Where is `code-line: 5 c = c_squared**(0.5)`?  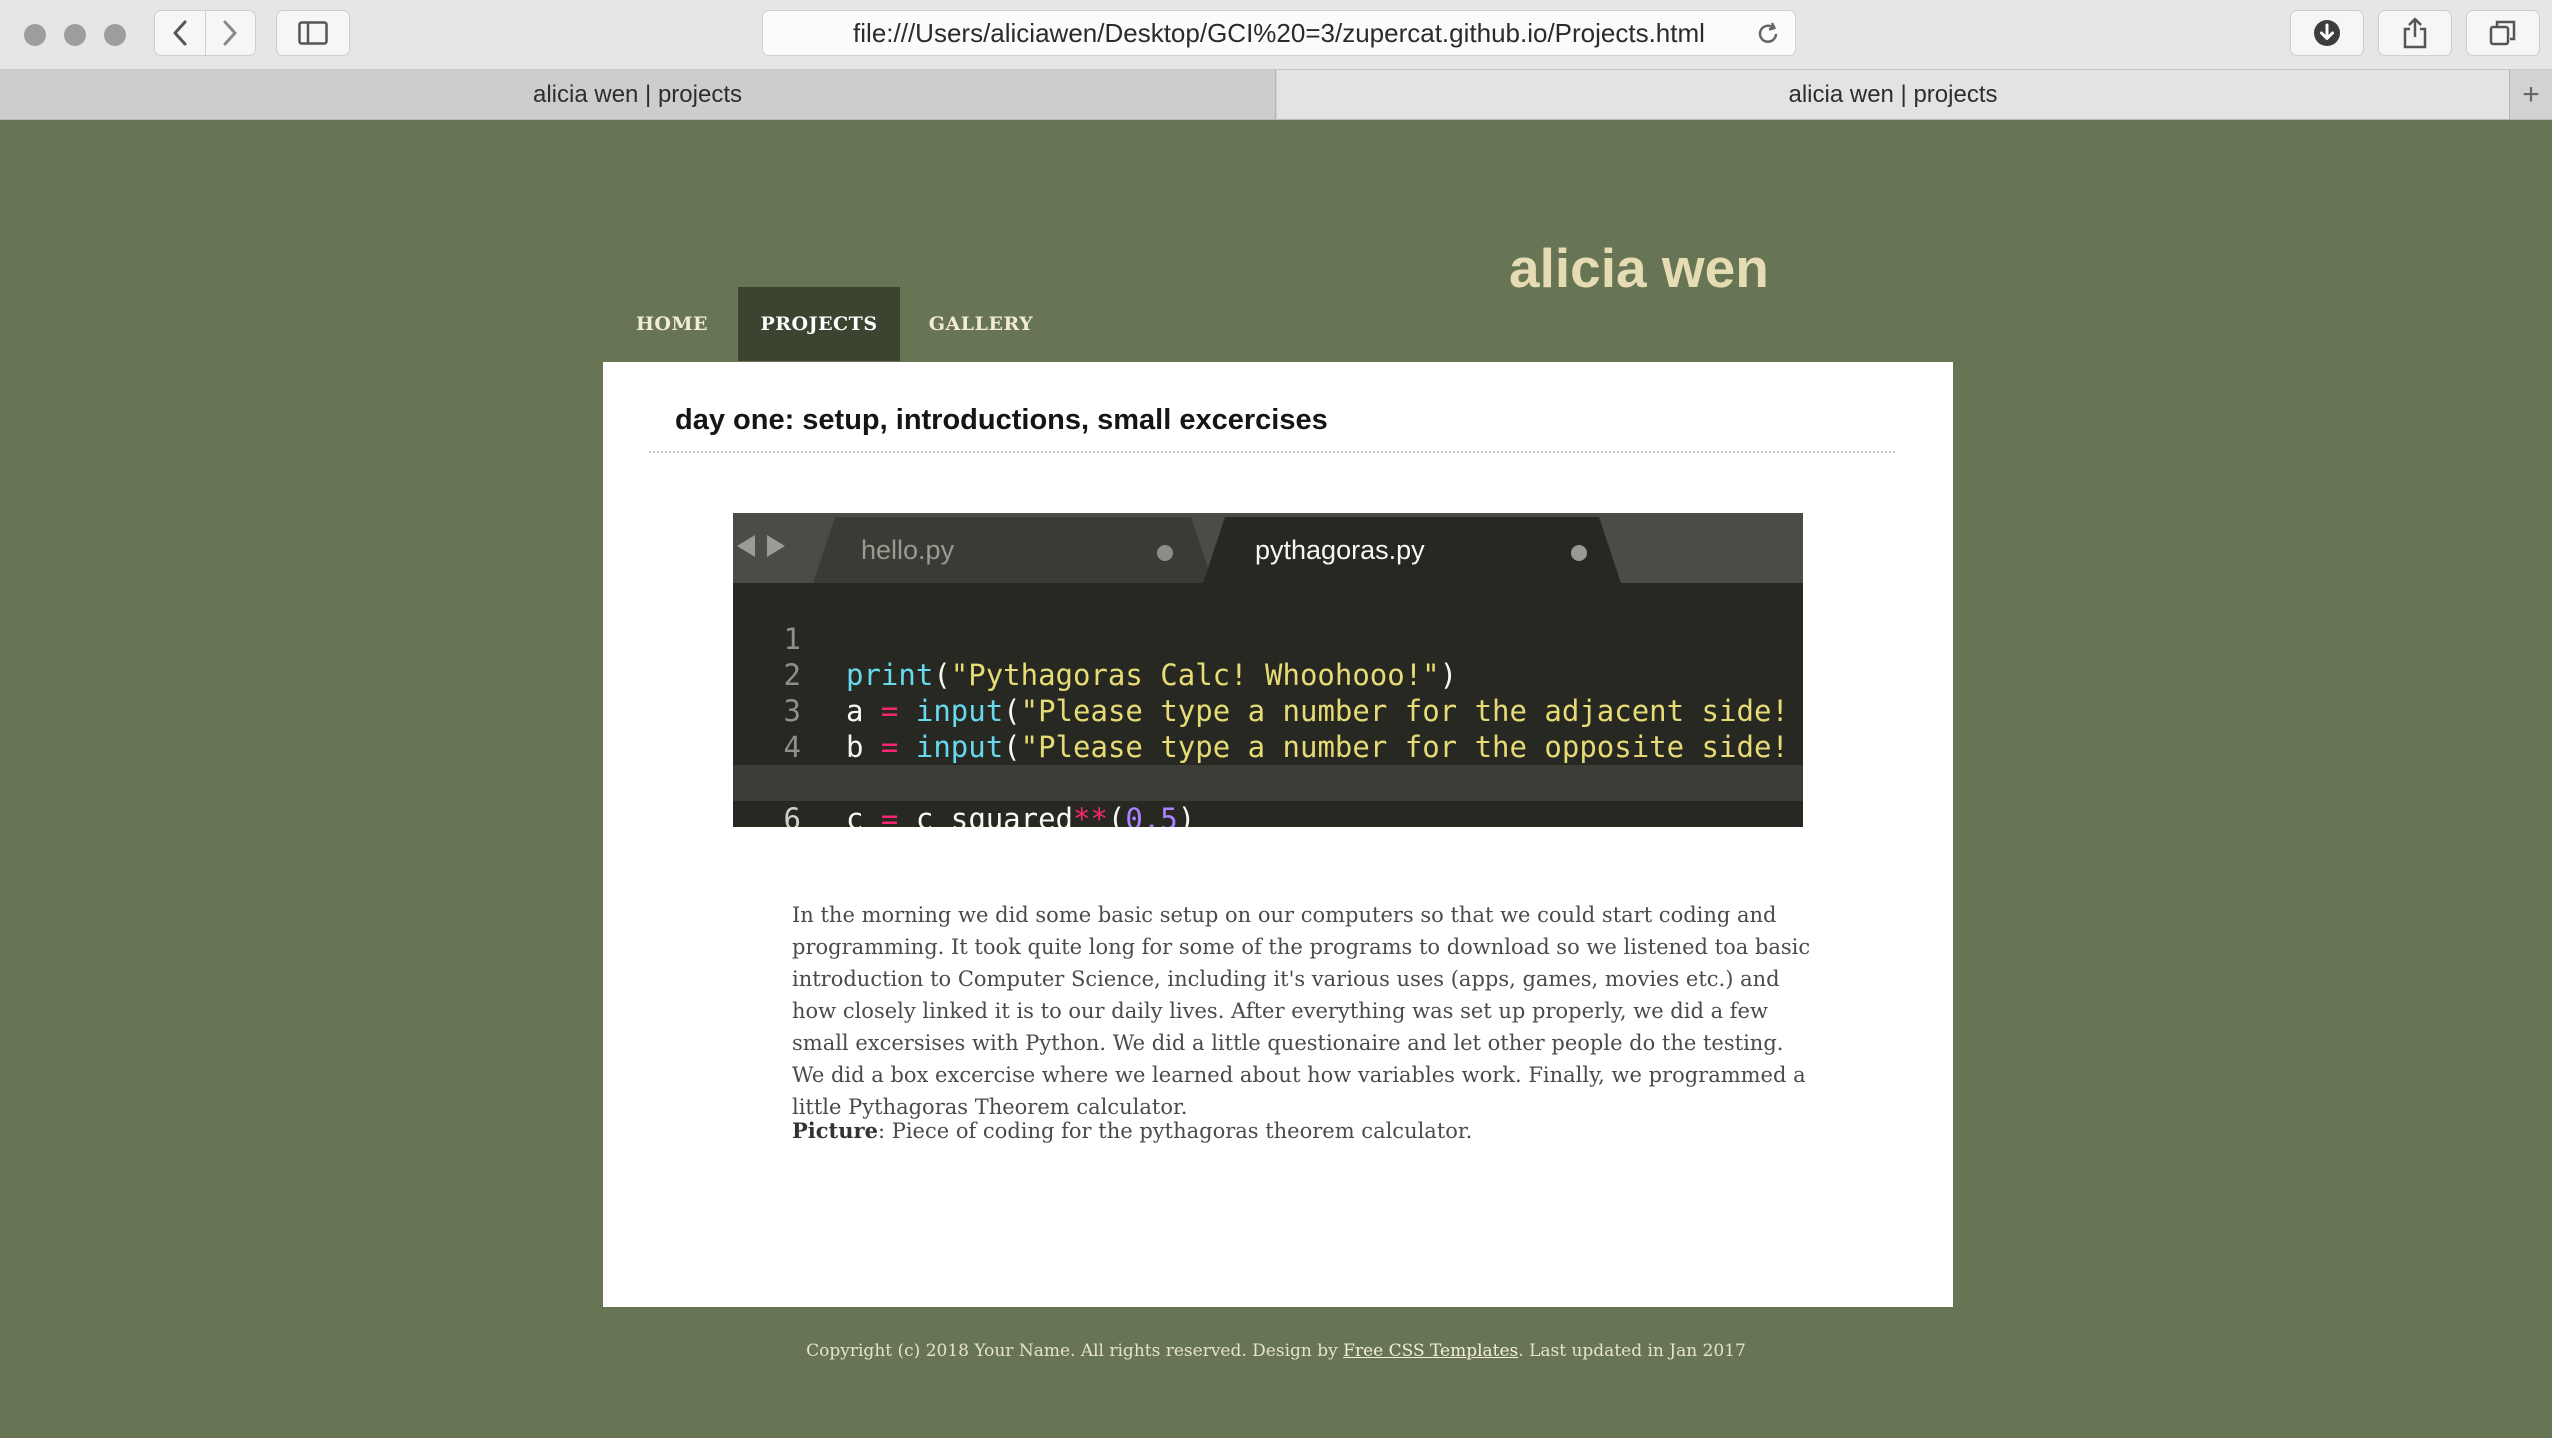
code-line: 5 c = c_squared**(0.5) is located at coordinates (1268, 778).